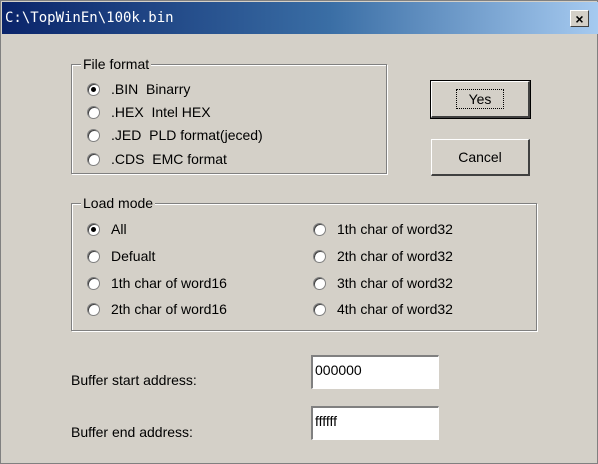 This screenshot has height=464, width=598. Describe the element at coordinates (169, 283) in the screenshot. I see `radio-label: 1th char of word16` at that location.